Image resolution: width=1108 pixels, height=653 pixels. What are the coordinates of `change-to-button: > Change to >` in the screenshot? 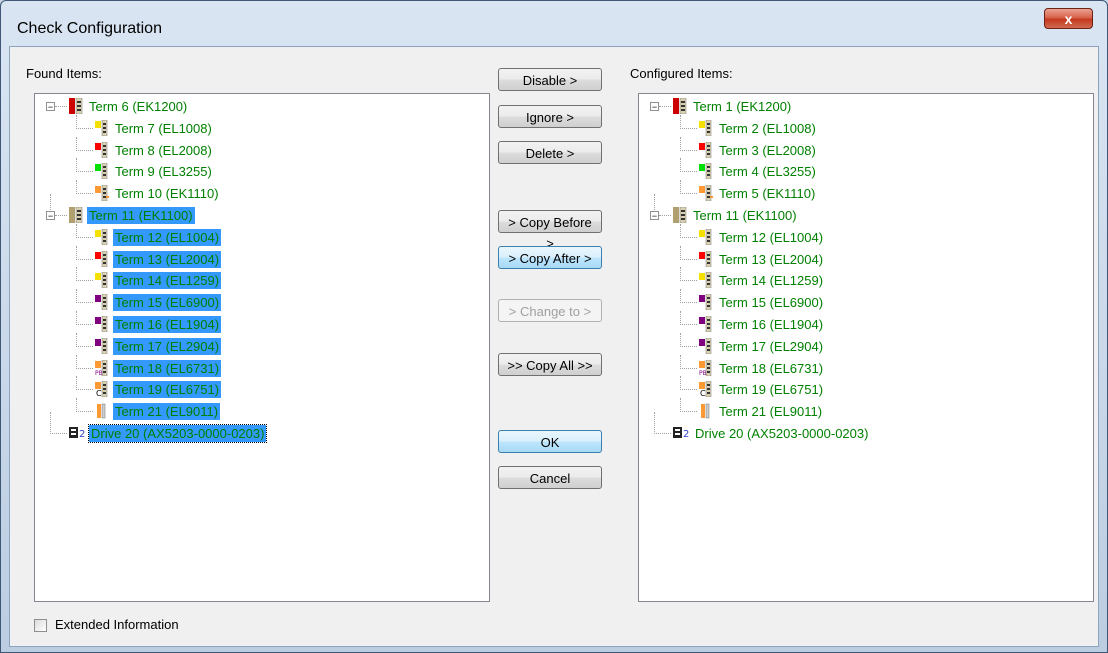 It's located at (550, 310).